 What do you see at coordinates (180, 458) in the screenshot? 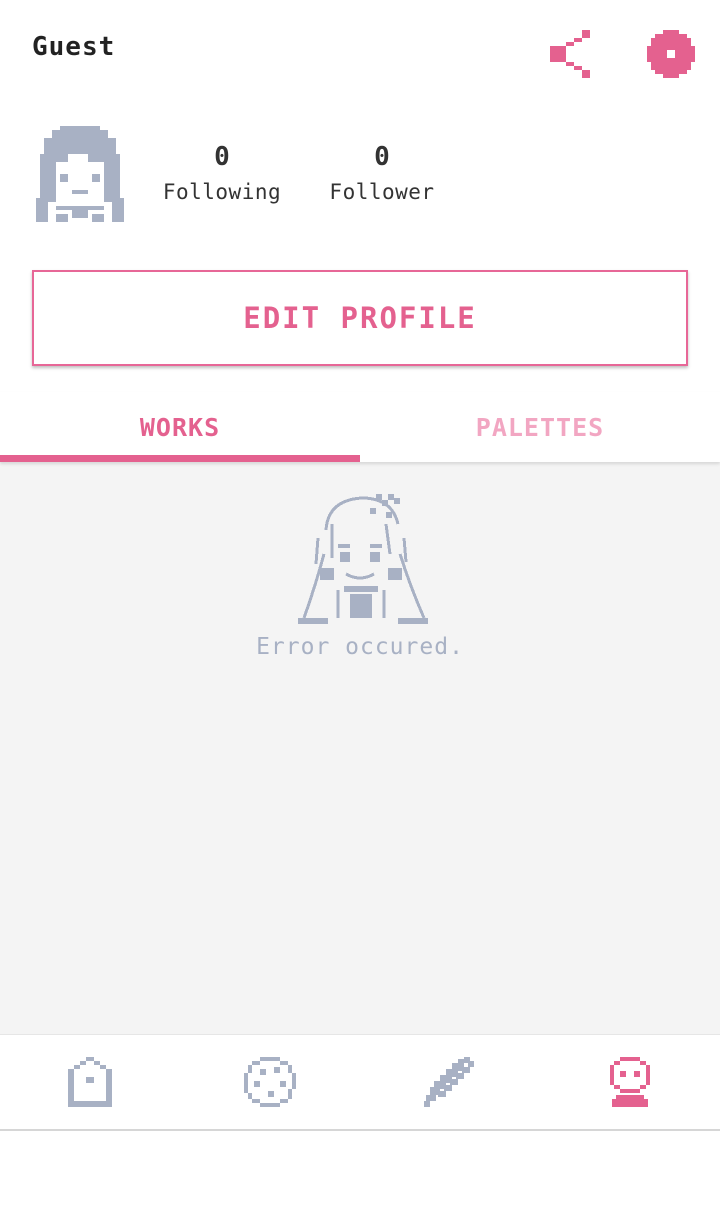
I see `active-tab-indicator` at bounding box center [180, 458].